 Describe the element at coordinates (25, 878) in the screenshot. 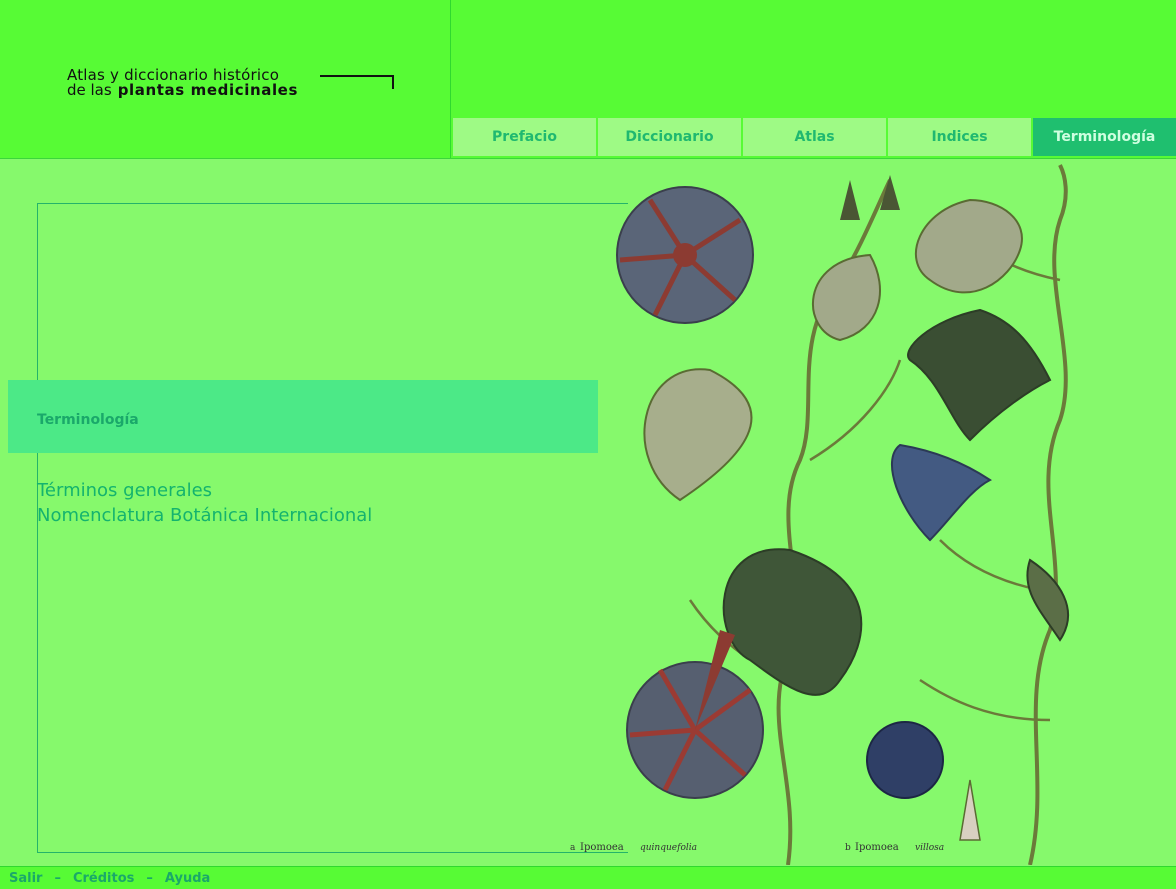

I see `footer-link-salir: Salir` at that location.